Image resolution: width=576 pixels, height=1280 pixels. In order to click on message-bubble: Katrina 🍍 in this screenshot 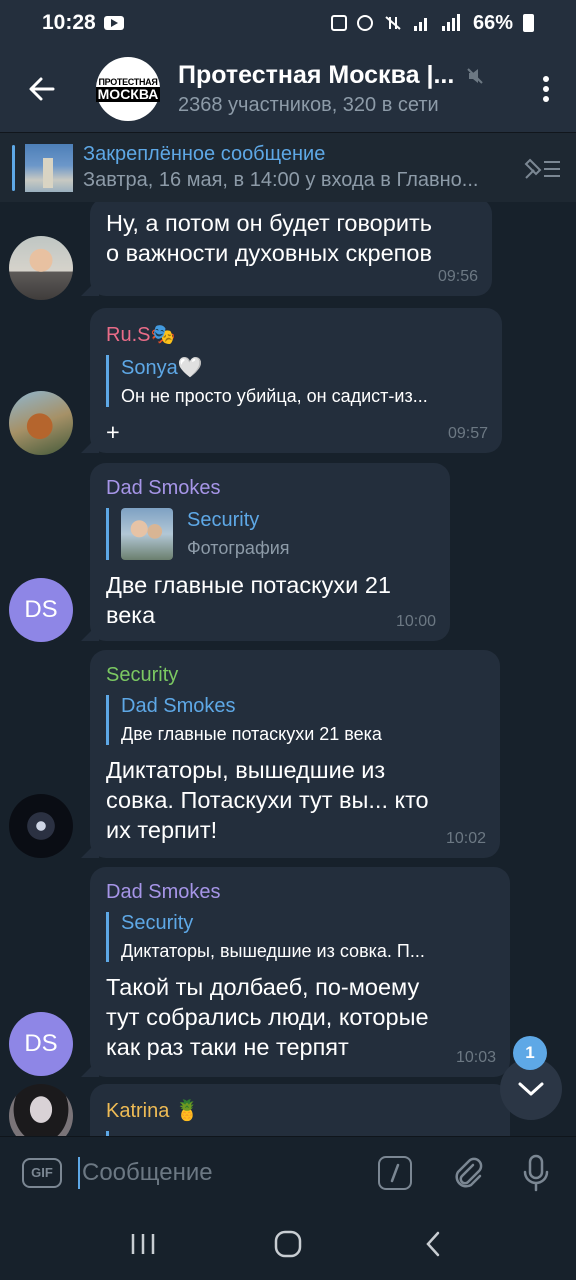, I will do `click(300, 1110)`.